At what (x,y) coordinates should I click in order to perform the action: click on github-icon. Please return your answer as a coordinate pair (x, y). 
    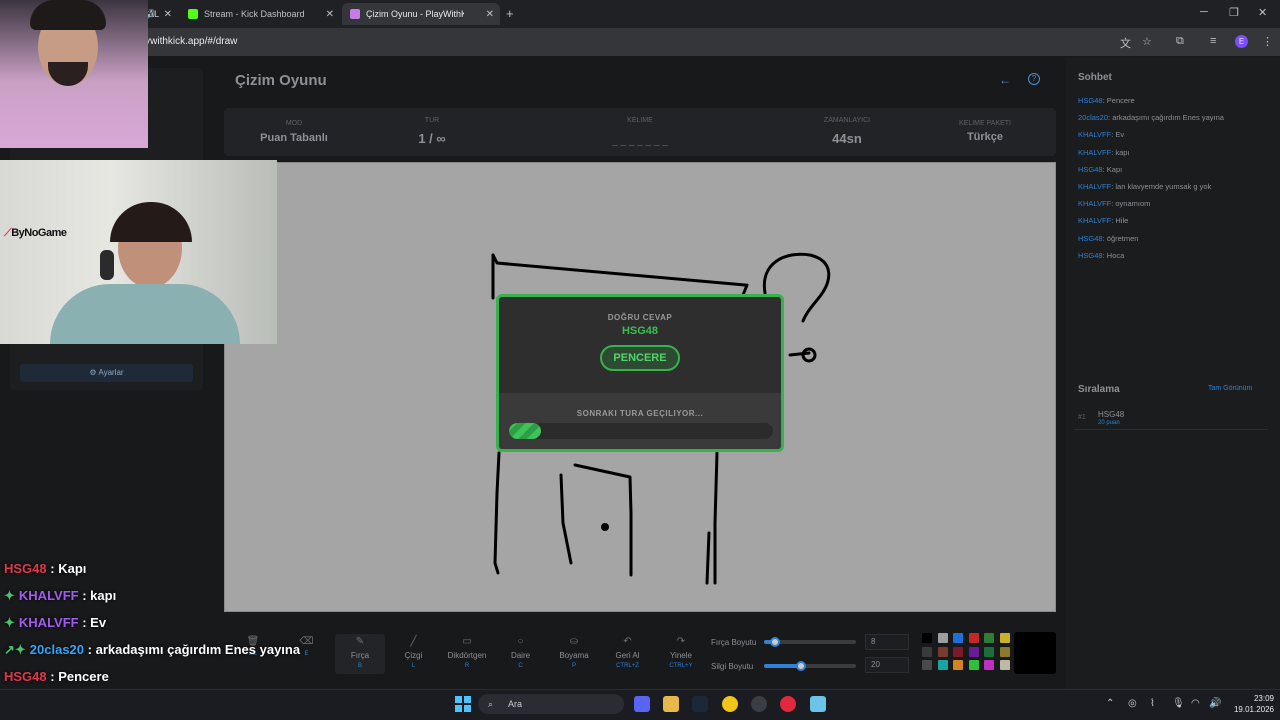
    Looking at the image, I should click on (759, 704).